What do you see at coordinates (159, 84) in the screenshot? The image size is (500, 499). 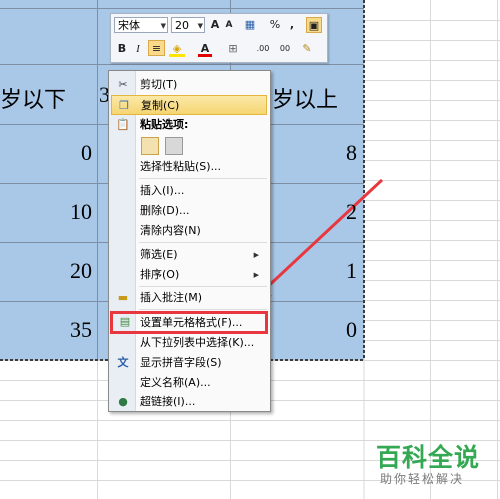 I see `menu-item-label: 剪切(T)` at bounding box center [159, 84].